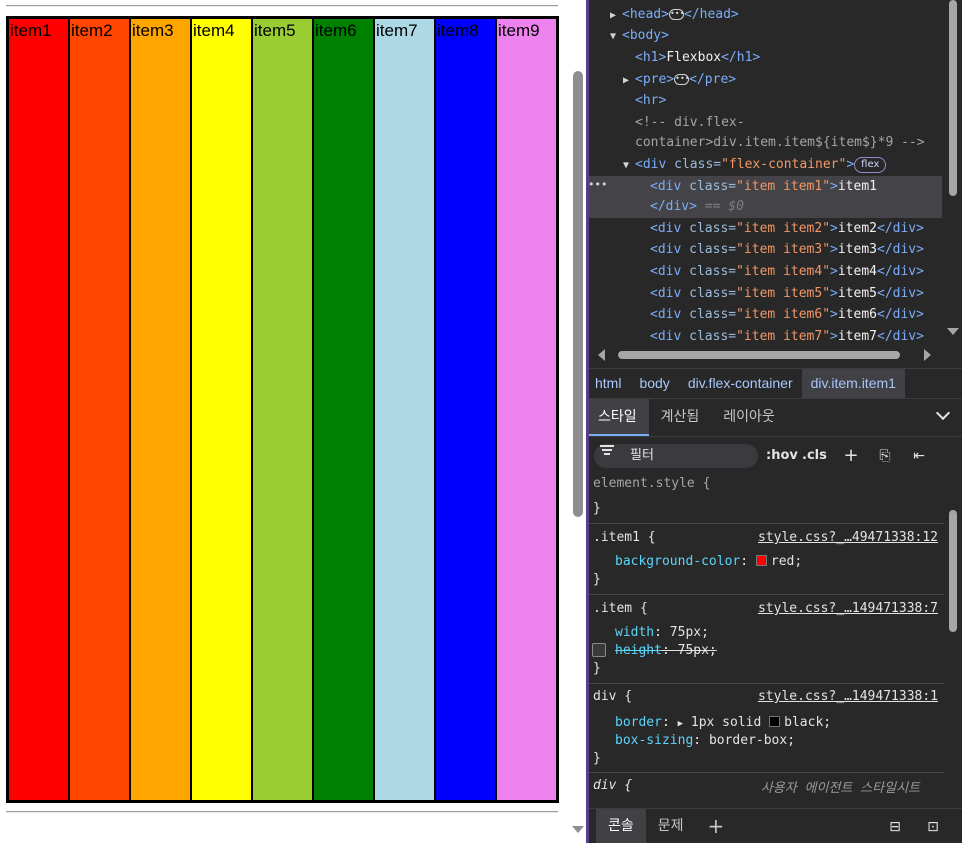 The height and width of the screenshot is (843, 962). Describe the element at coordinates (662, 633) in the screenshot. I see `property-width: width: 75px;` at that location.